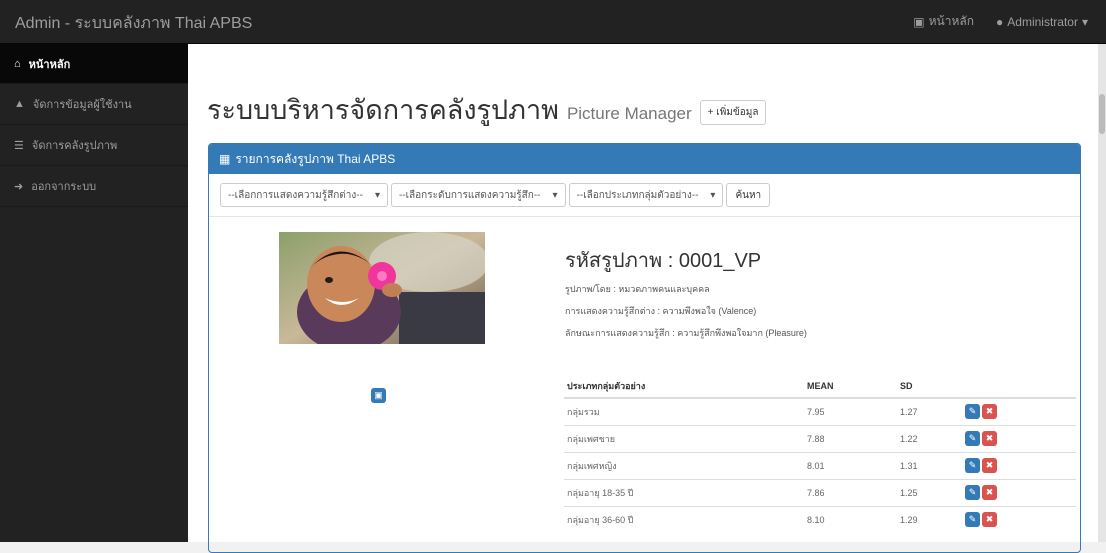 The height and width of the screenshot is (553, 1106). What do you see at coordinates (1102, 114) in the screenshot?
I see `scrollbar-thumb` at bounding box center [1102, 114].